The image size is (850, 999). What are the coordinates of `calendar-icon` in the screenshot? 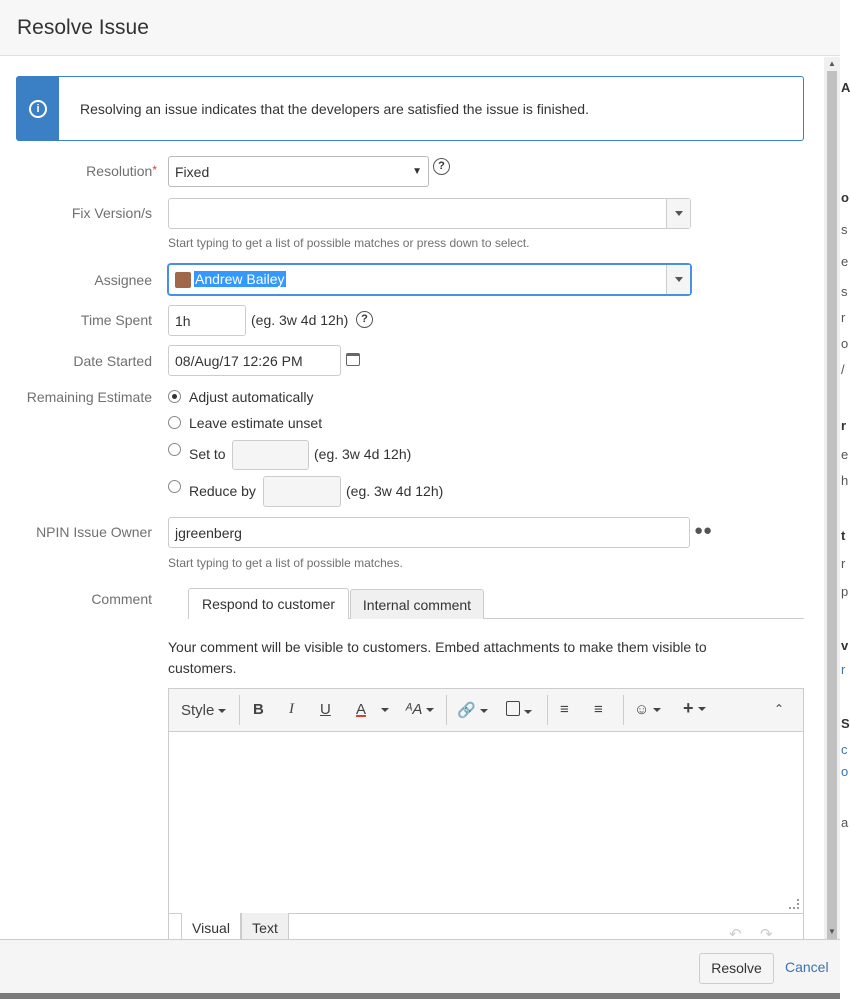 It's located at (353, 359).